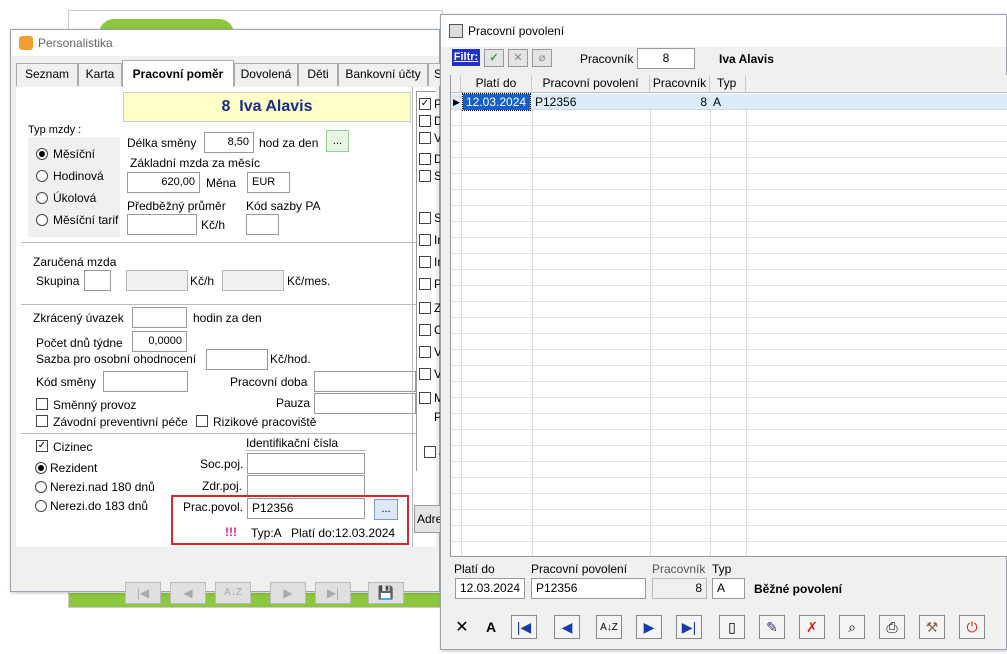  What do you see at coordinates (41, 468) in the screenshot?
I see `radio-rezident` at bounding box center [41, 468].